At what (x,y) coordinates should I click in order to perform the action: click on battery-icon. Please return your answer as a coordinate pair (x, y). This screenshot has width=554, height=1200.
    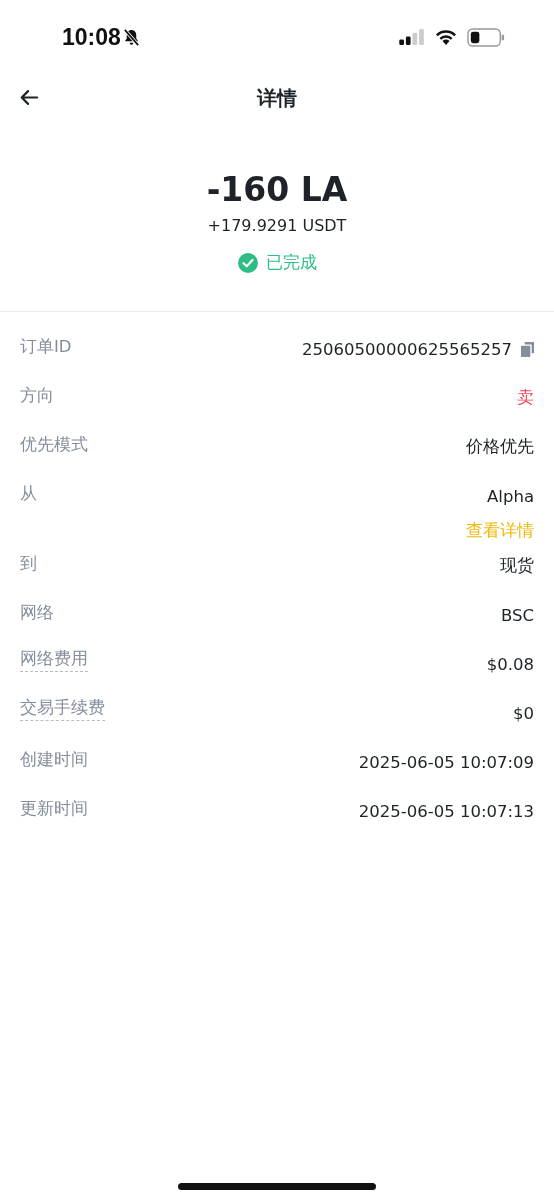
    Looking at the image, I should click on (486, 37).